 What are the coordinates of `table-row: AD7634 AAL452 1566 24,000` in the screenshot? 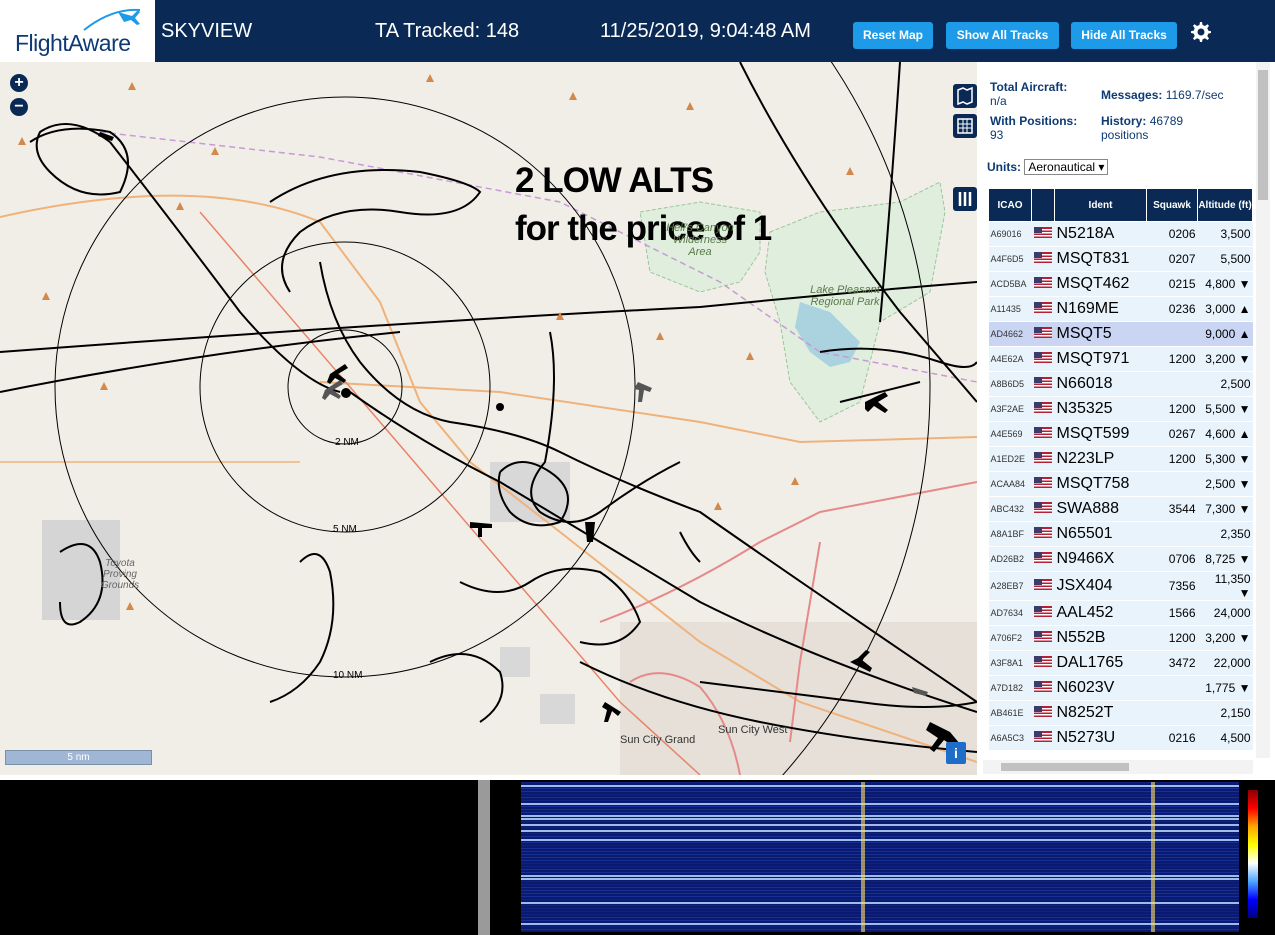 It's located at (1120, 613).